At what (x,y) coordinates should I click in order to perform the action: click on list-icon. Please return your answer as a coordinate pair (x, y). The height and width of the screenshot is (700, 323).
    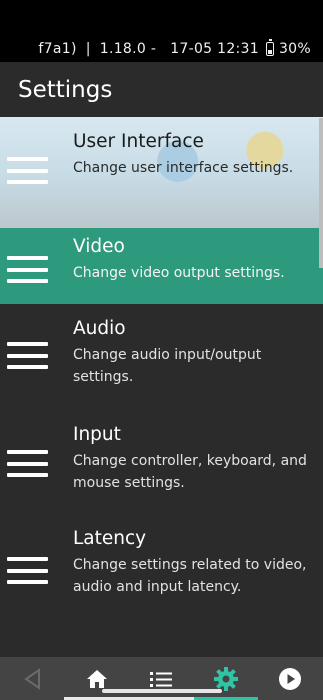
    Looking at the image, I should click on (161, 679).